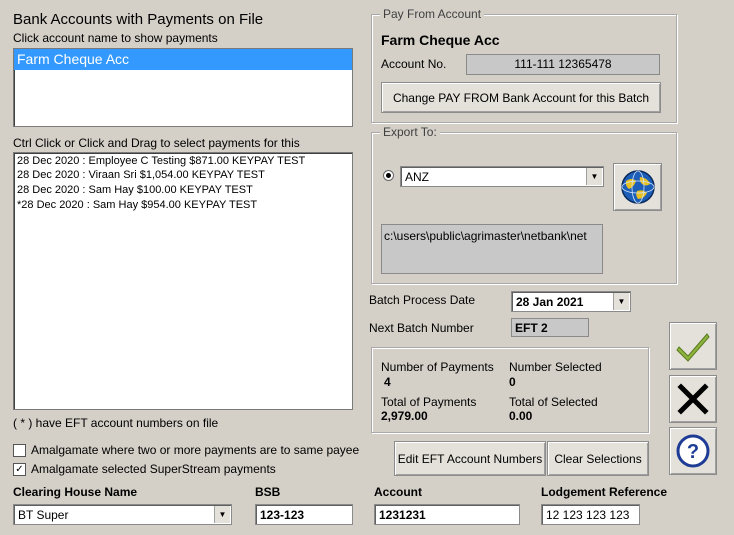 The image size is (734, 535). Describe the element at coordinates (398, 492) in the screenshot. I see `account-label: Account` at that location.